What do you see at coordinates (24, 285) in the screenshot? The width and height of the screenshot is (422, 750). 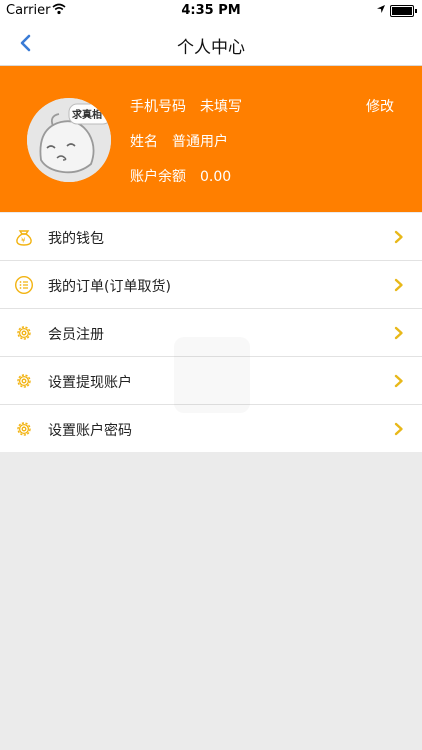 I see `order-list-icon` at bounding box center [24, 285].